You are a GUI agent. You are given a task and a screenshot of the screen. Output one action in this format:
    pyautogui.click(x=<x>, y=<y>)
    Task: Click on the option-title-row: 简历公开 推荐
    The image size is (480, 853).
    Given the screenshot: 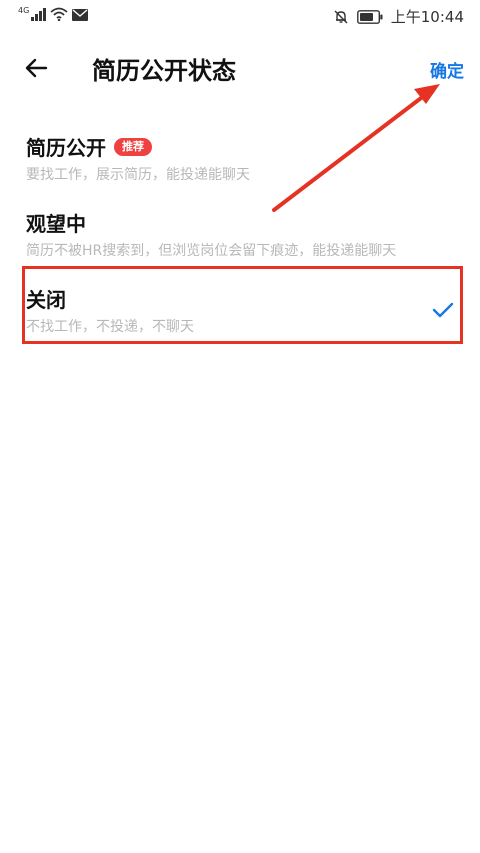 What is the action you would take?
    pyautogui.click(x=89, y=146)
    